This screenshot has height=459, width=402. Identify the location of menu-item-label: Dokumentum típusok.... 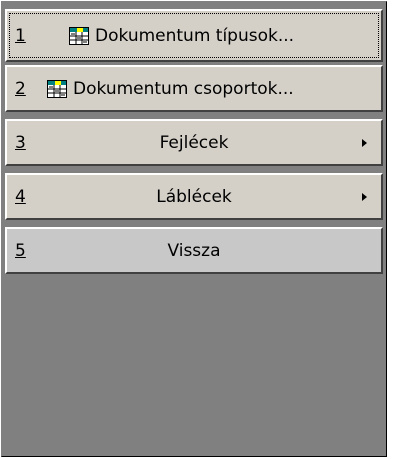
(195, 35).